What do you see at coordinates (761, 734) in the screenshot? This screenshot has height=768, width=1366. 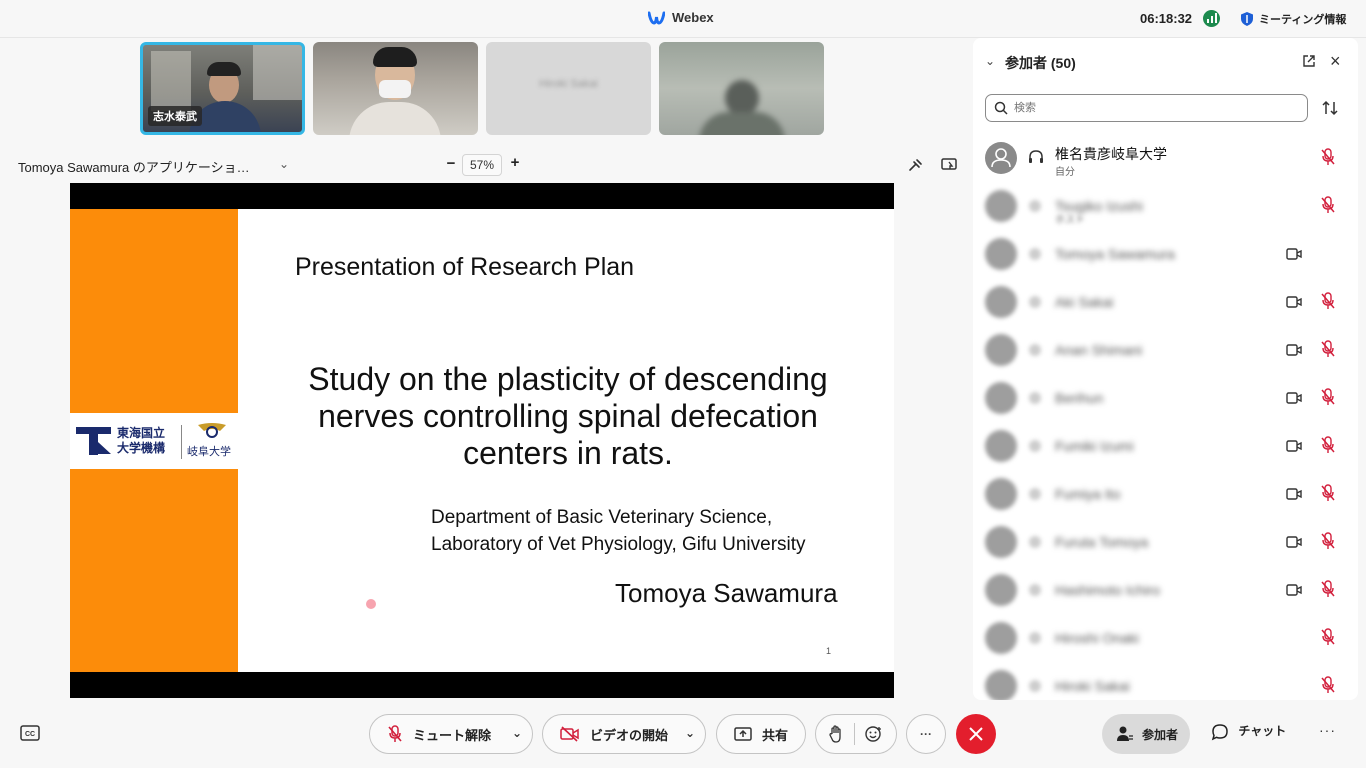 I see `share-button: 共有` at bounding box center [761, 734].